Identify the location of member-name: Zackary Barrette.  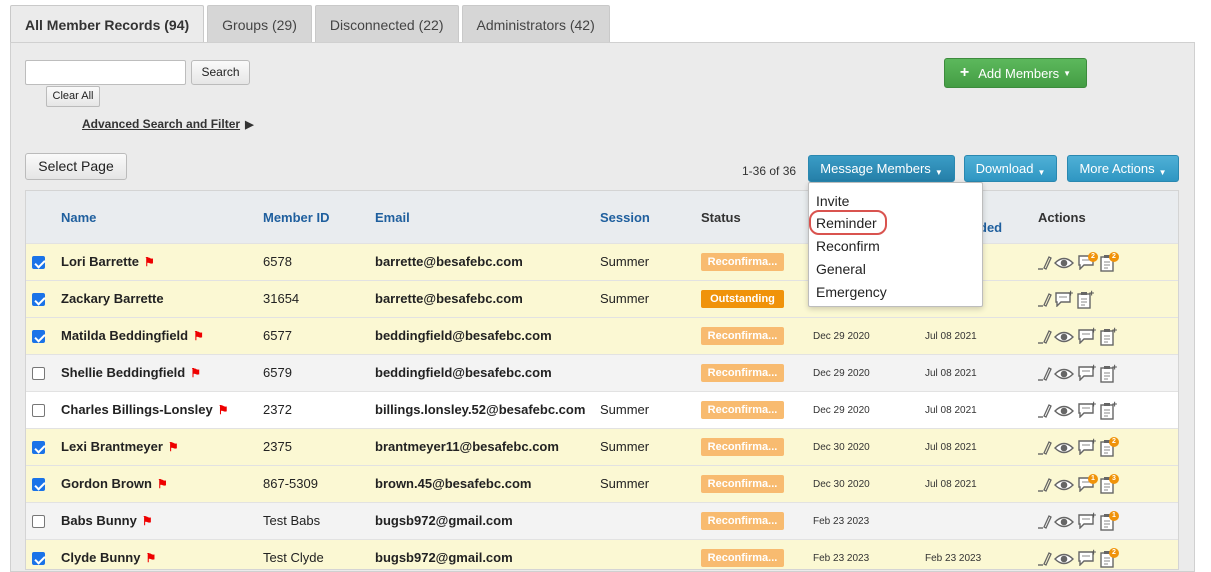
(112, 298).